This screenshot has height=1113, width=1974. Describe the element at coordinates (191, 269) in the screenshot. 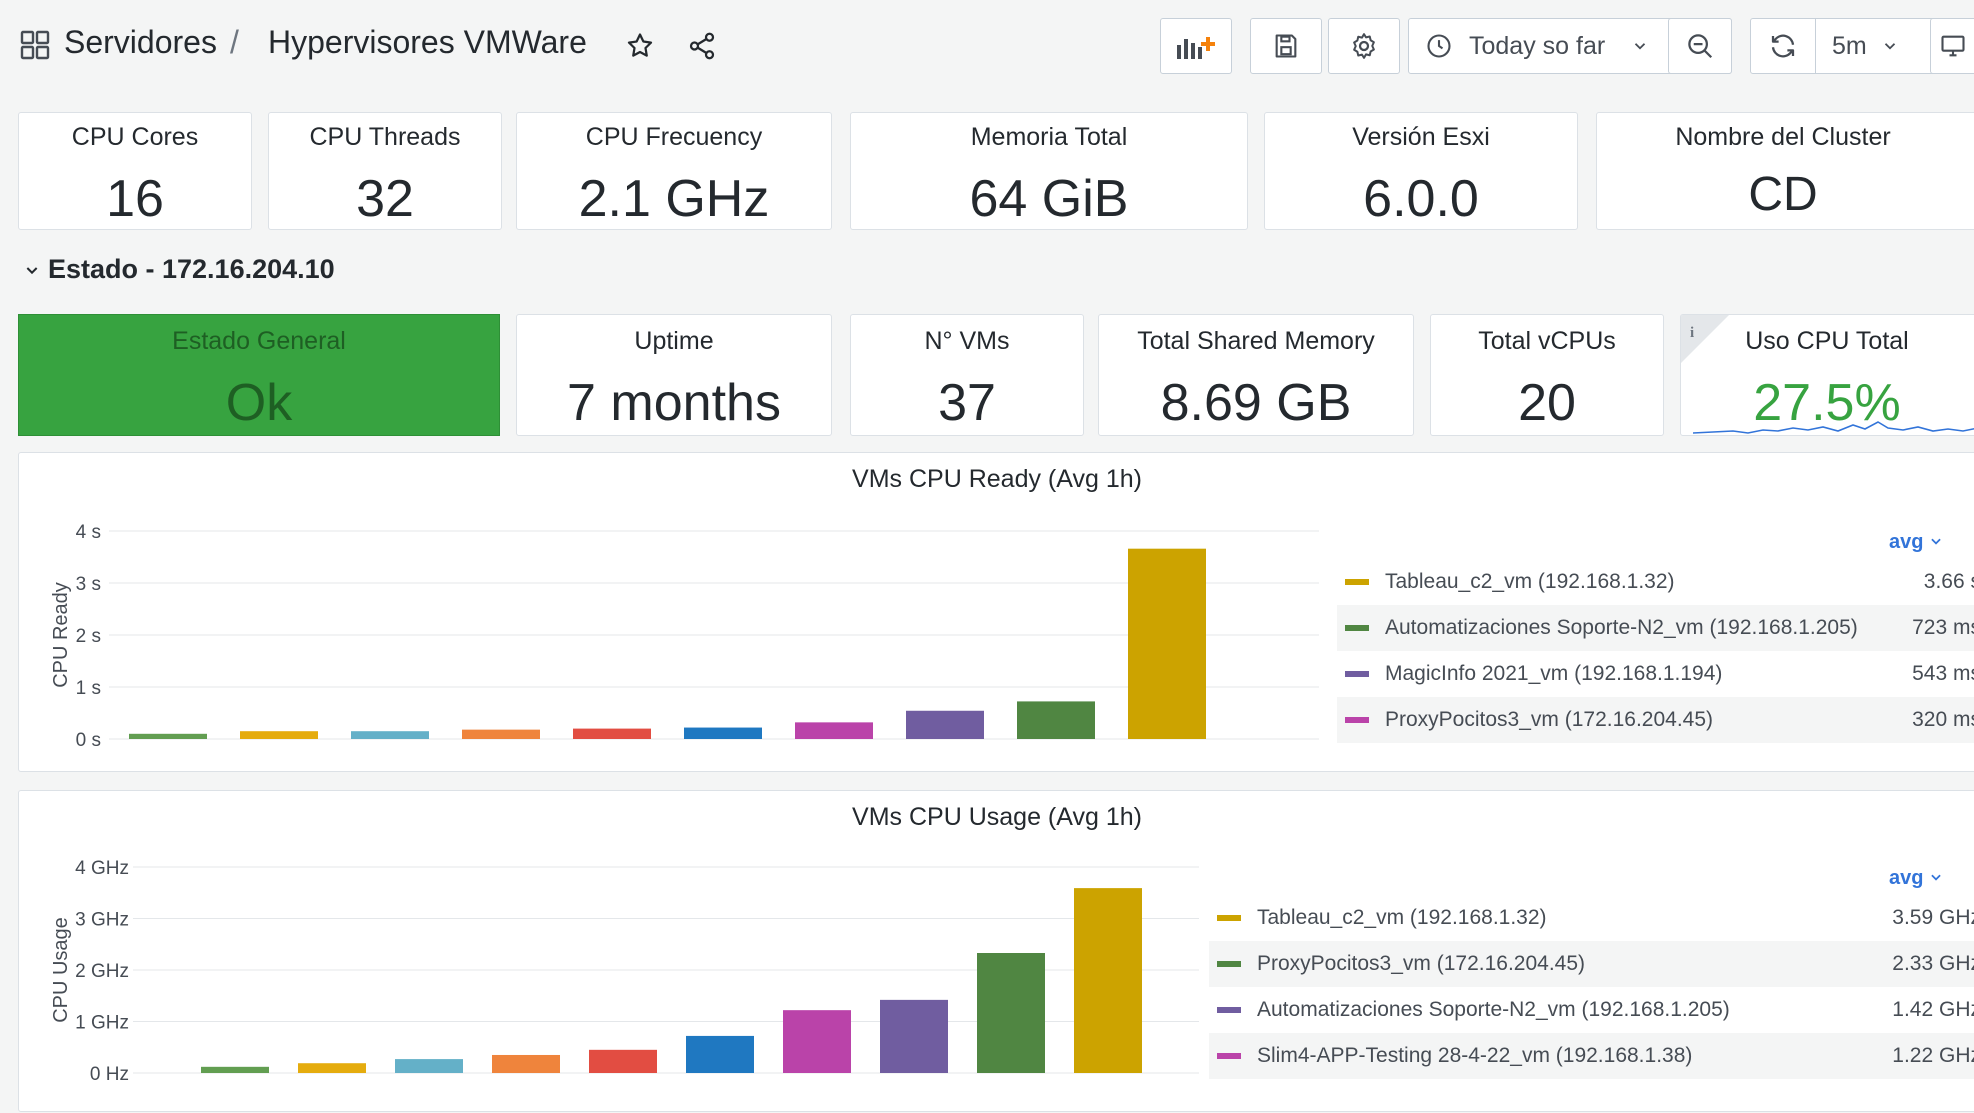

I see `row-title: Estado - 172.16.204.10` at that location.